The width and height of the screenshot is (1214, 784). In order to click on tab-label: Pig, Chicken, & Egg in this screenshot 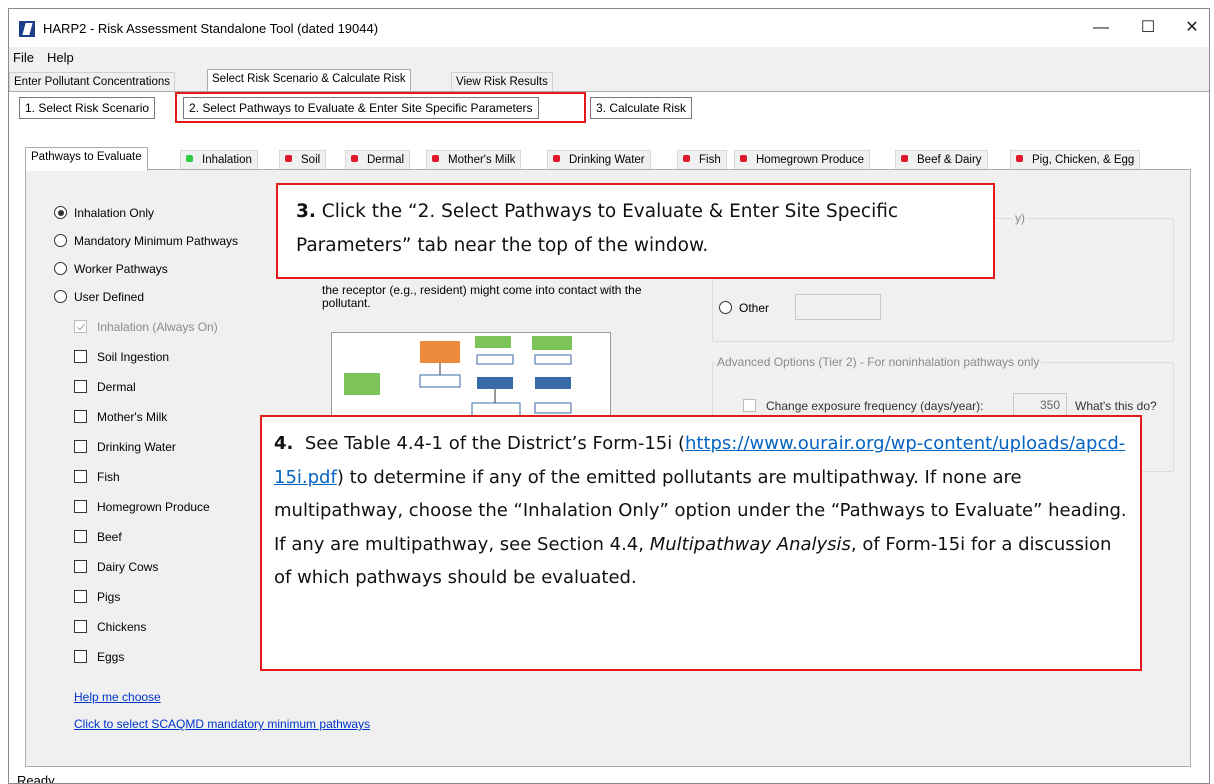, I will do `click(1083, 160)`.